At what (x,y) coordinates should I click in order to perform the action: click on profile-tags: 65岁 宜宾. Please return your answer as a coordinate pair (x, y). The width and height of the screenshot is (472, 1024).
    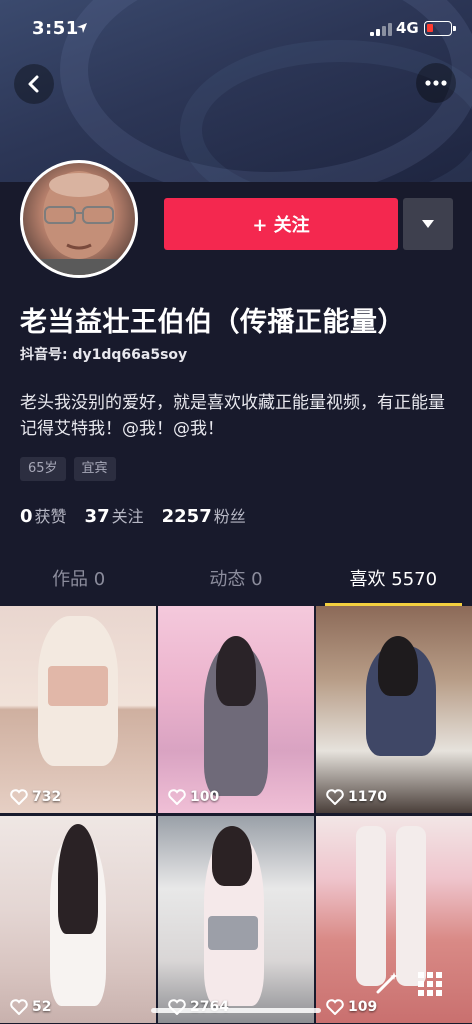
    Looking at the image, I should click on (68, 469).